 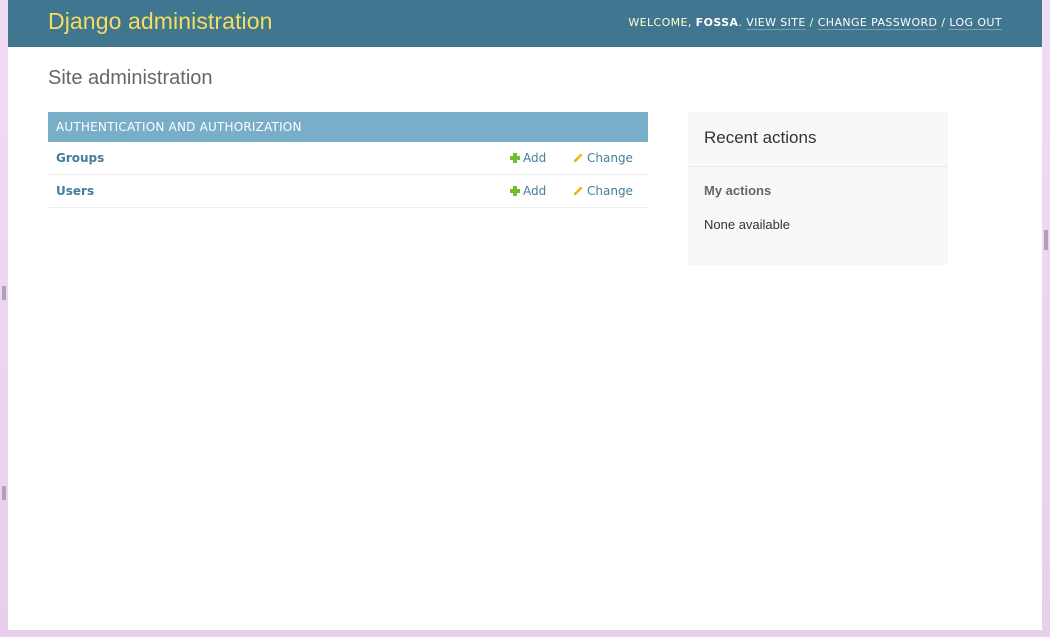 What do you see at coordinates (776, 23) in the screenshot?
I see `view-site-link: VIEW SITE` at bounding box center [776, 23].